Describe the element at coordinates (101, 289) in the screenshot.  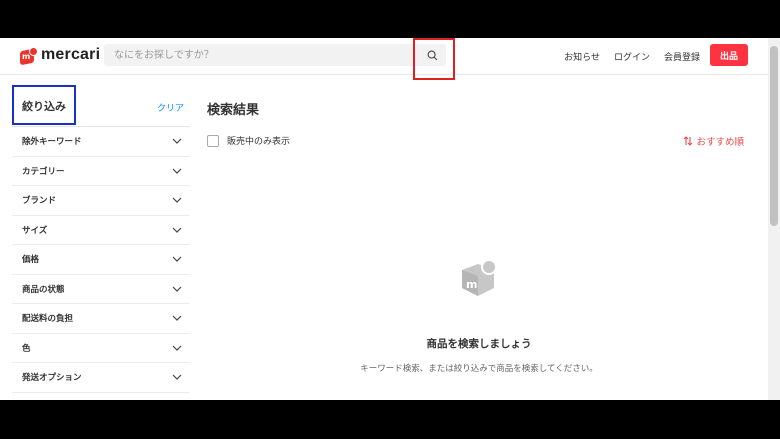
I see `filter-condition: 商品の状態` at that location.